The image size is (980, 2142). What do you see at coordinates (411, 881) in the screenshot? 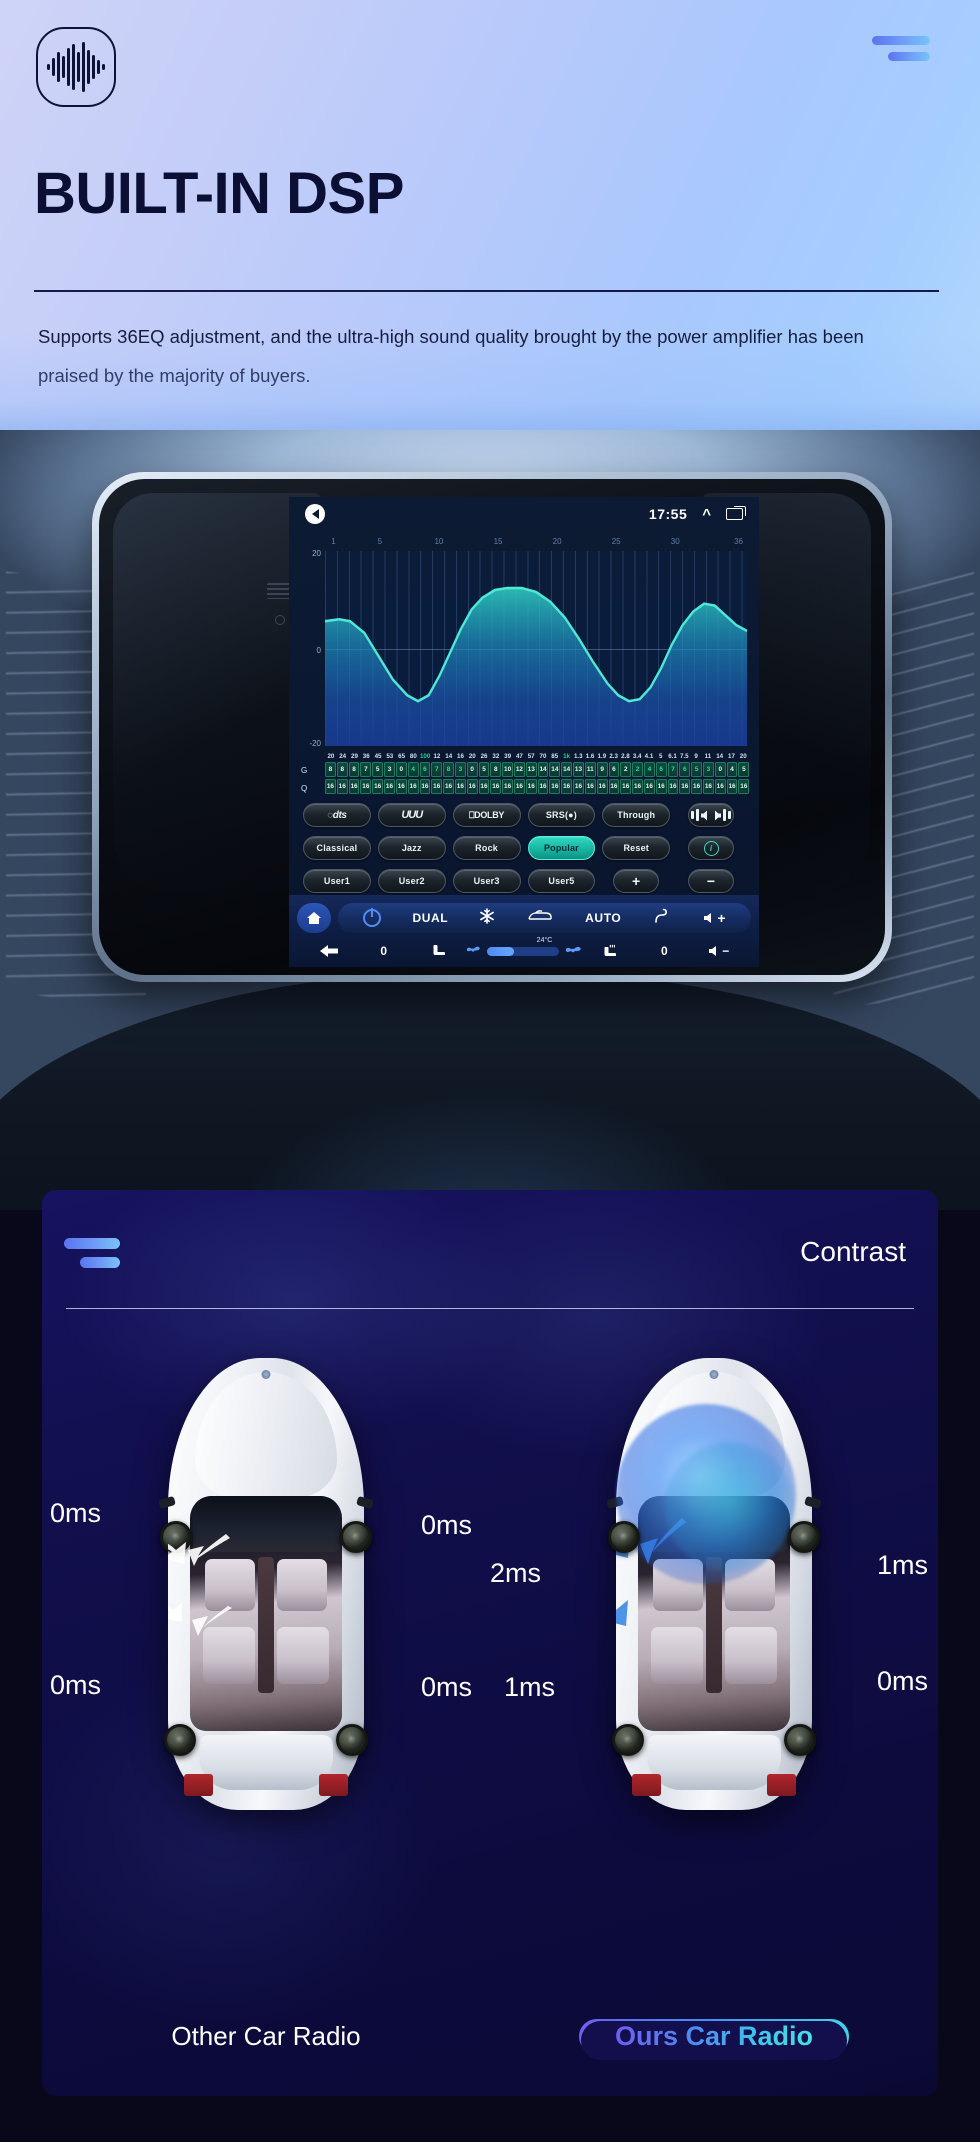
I see `preset-button-user2: User2` at bounding box center [411, 881].